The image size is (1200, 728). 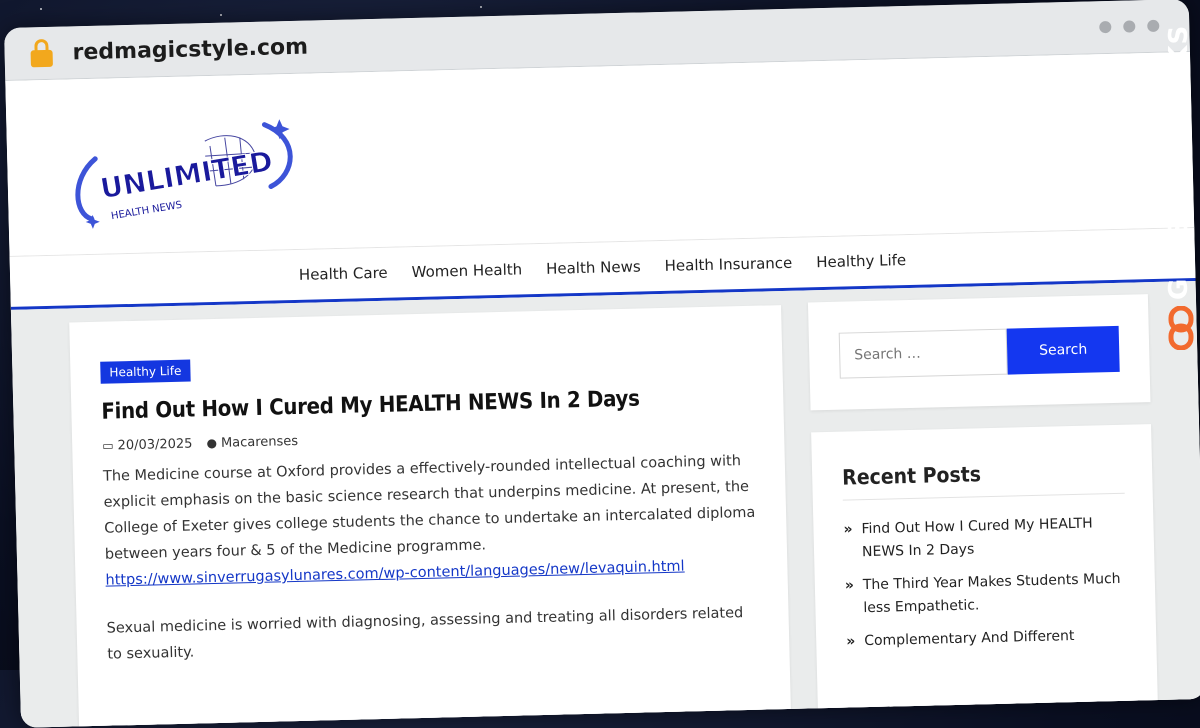 I want to click on list-item: » Complementary And Different, so click(x=987, y=639).